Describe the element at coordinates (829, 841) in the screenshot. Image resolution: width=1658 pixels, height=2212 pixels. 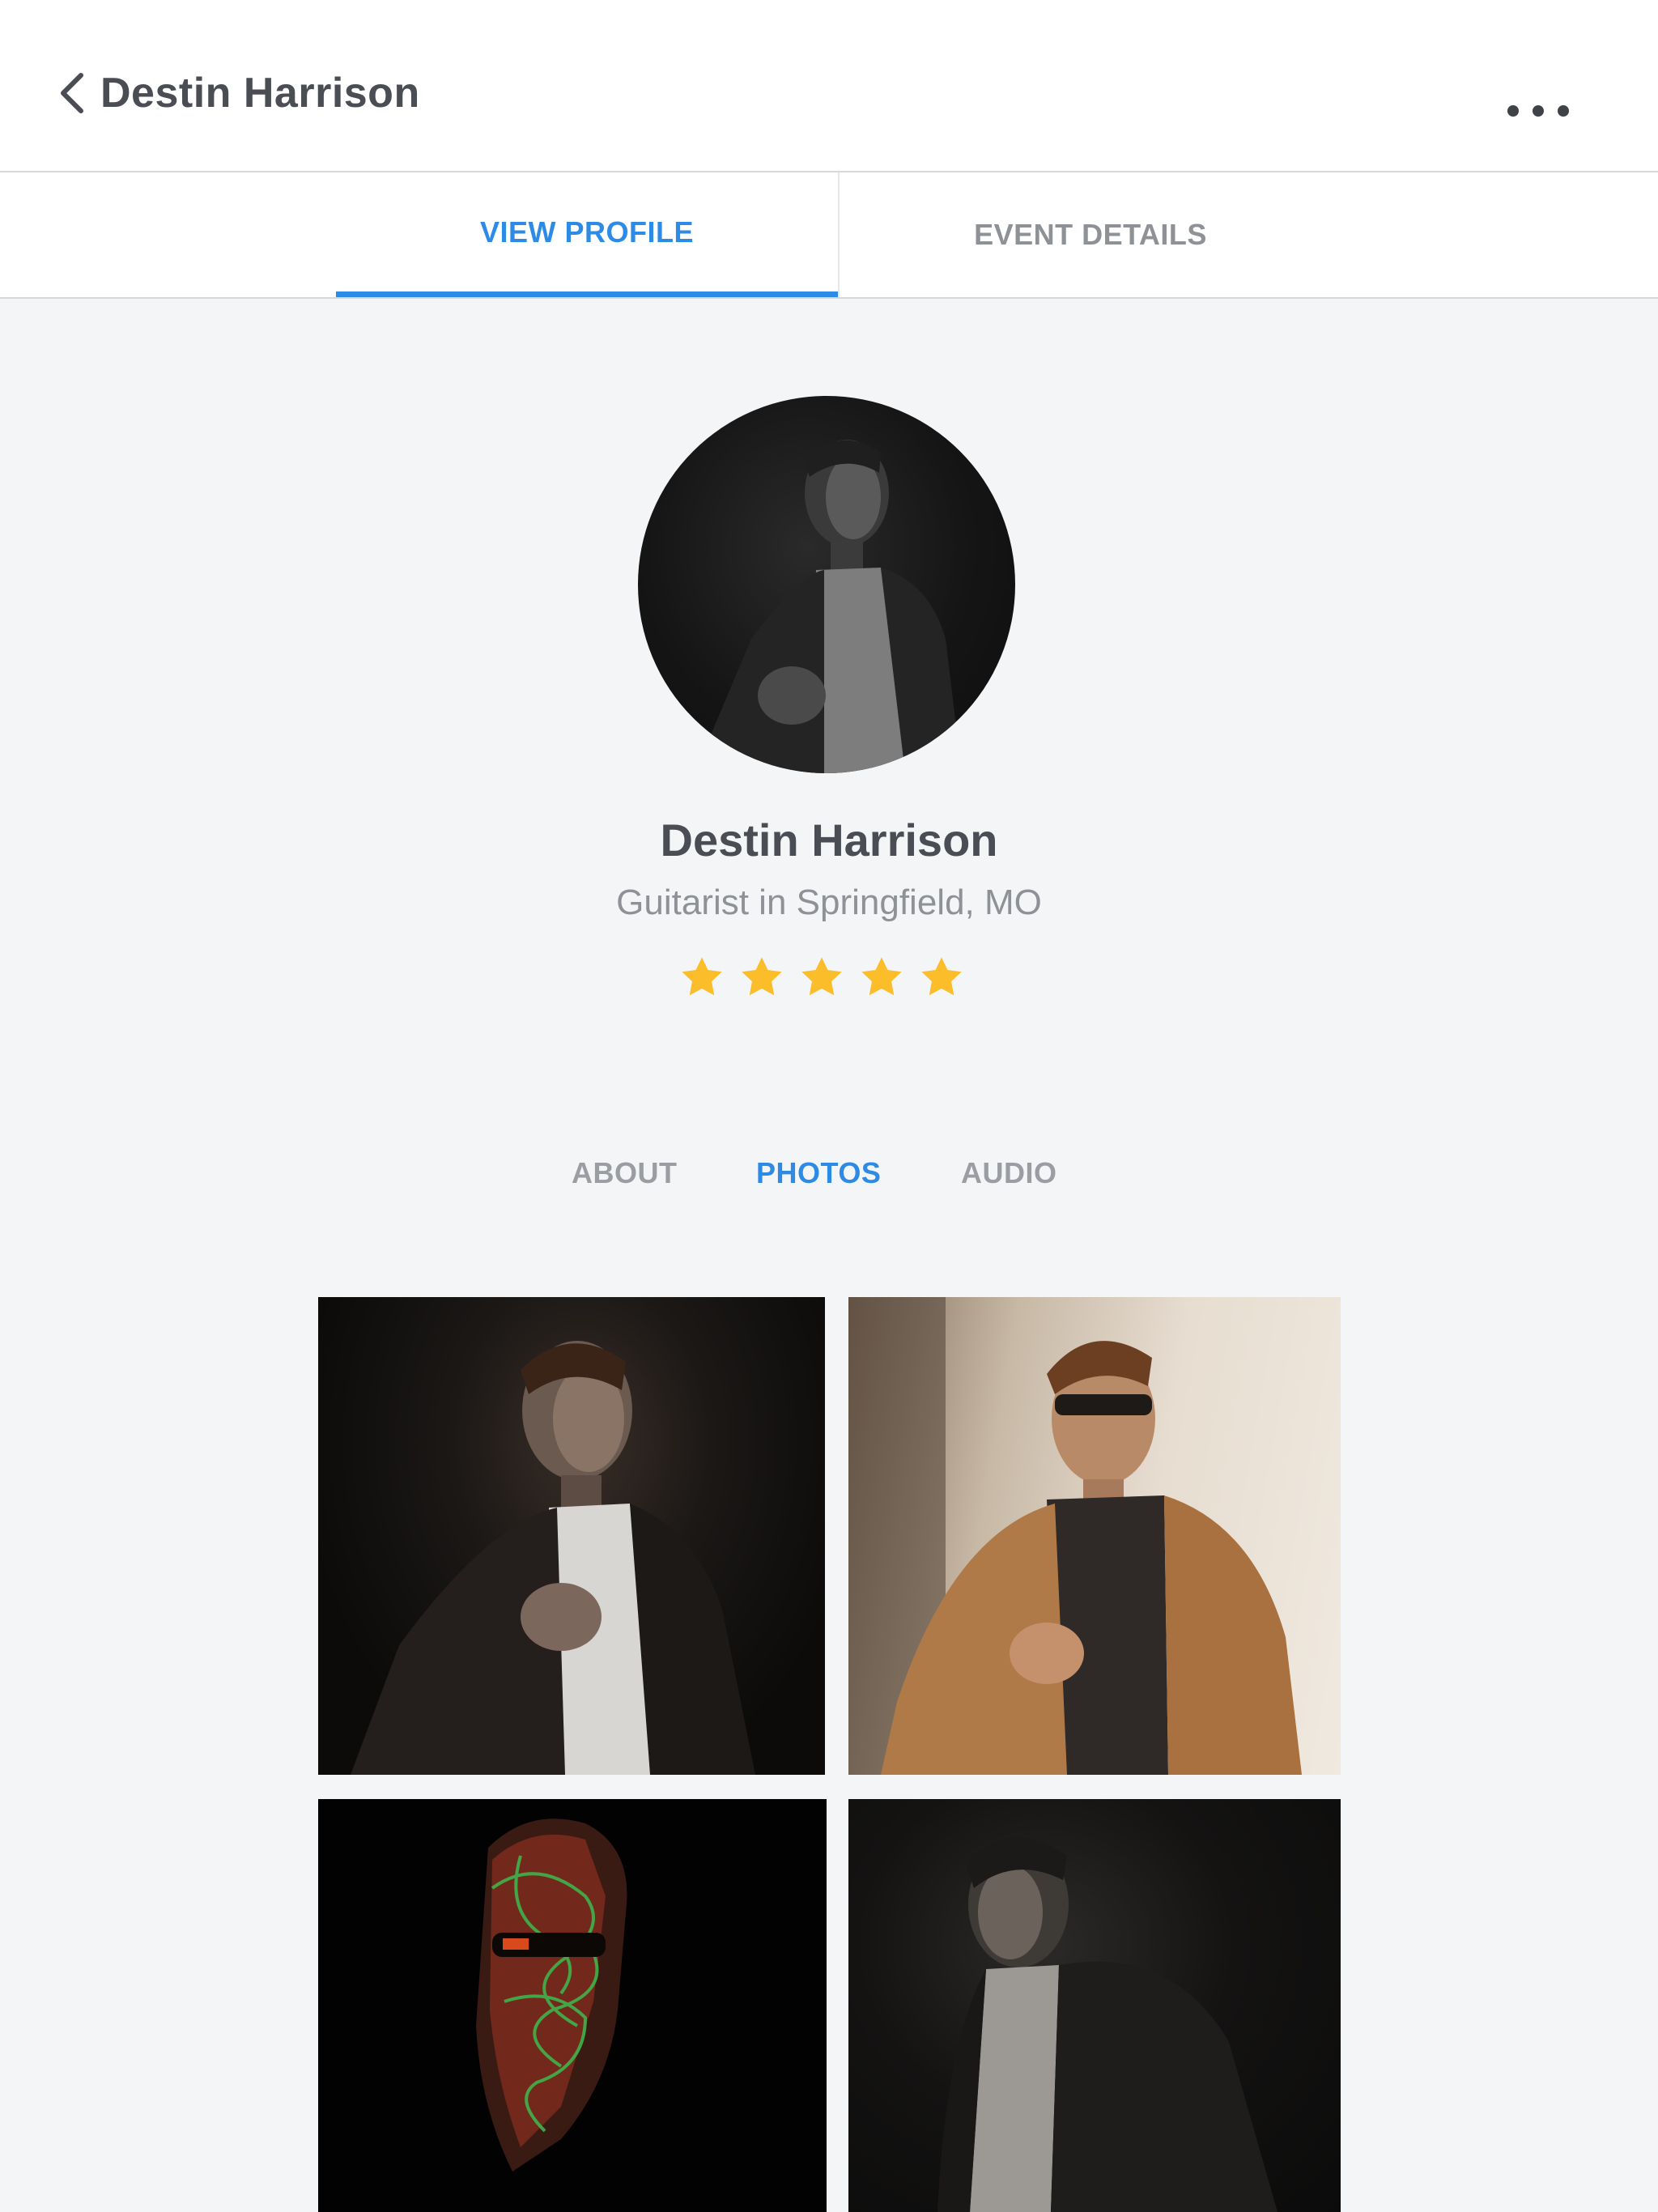
I see `profile-name: Destin Harrison` at that location.